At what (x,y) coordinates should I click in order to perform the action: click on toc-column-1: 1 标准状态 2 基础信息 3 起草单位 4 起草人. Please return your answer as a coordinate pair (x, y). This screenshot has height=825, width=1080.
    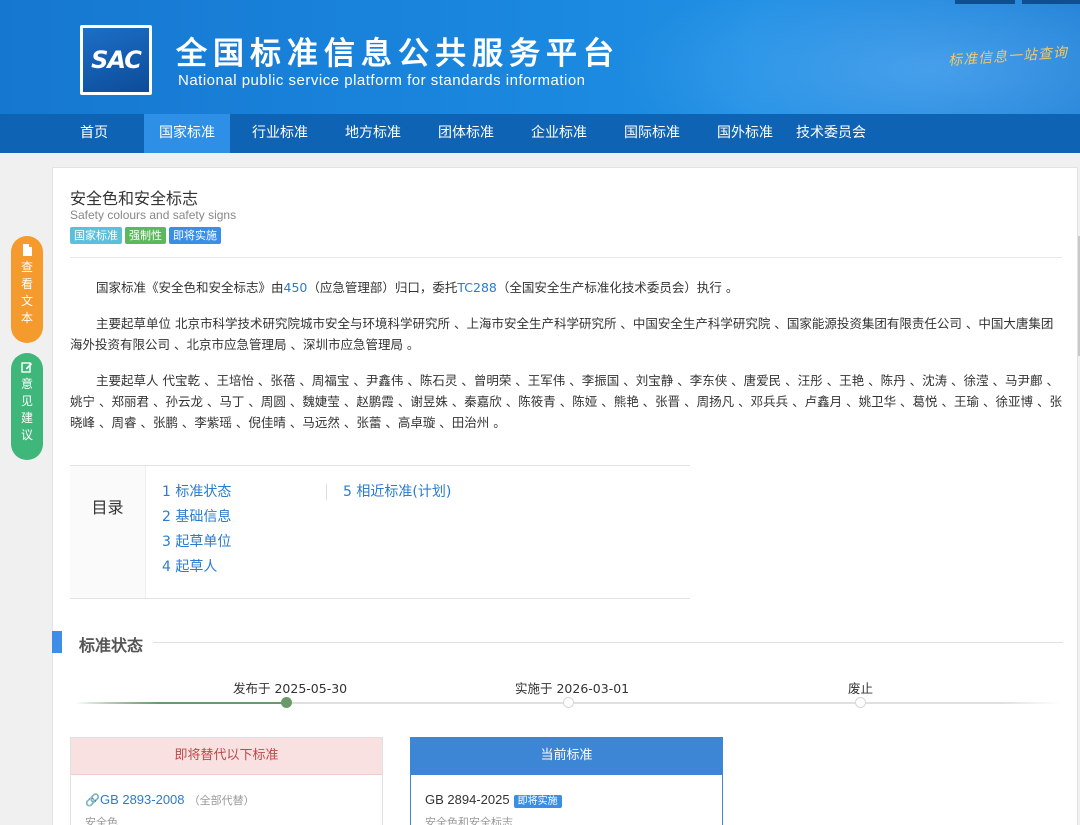
    Looking at the image, I should click on (196, 530).